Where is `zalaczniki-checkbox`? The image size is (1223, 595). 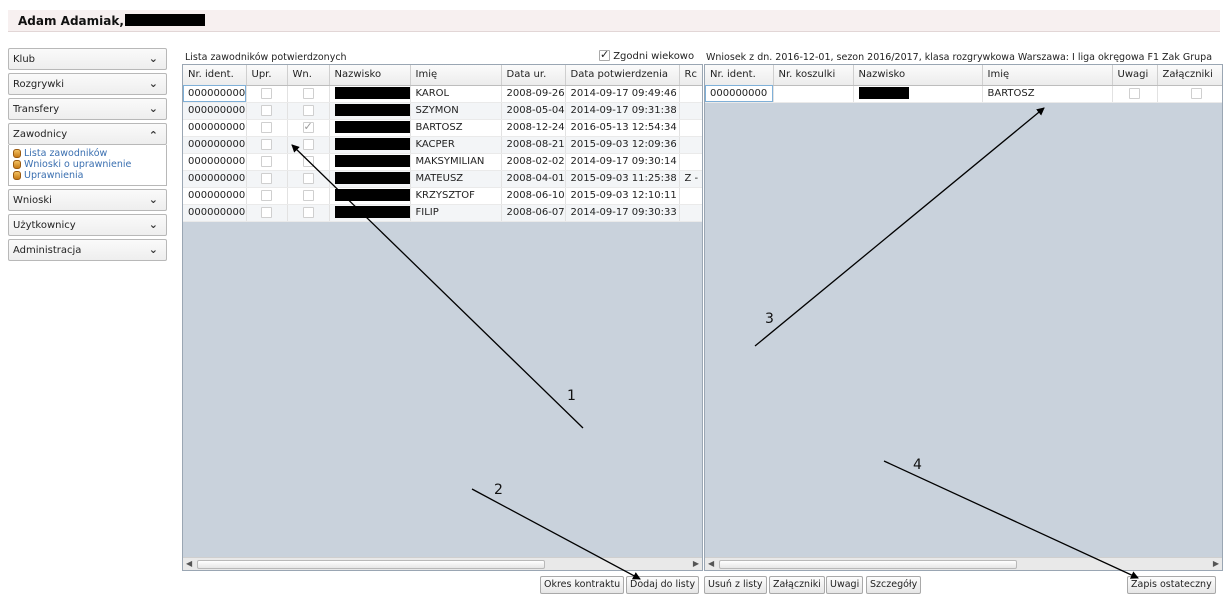 zalaczniki-checkbox is located at coordinates (1196, 93).